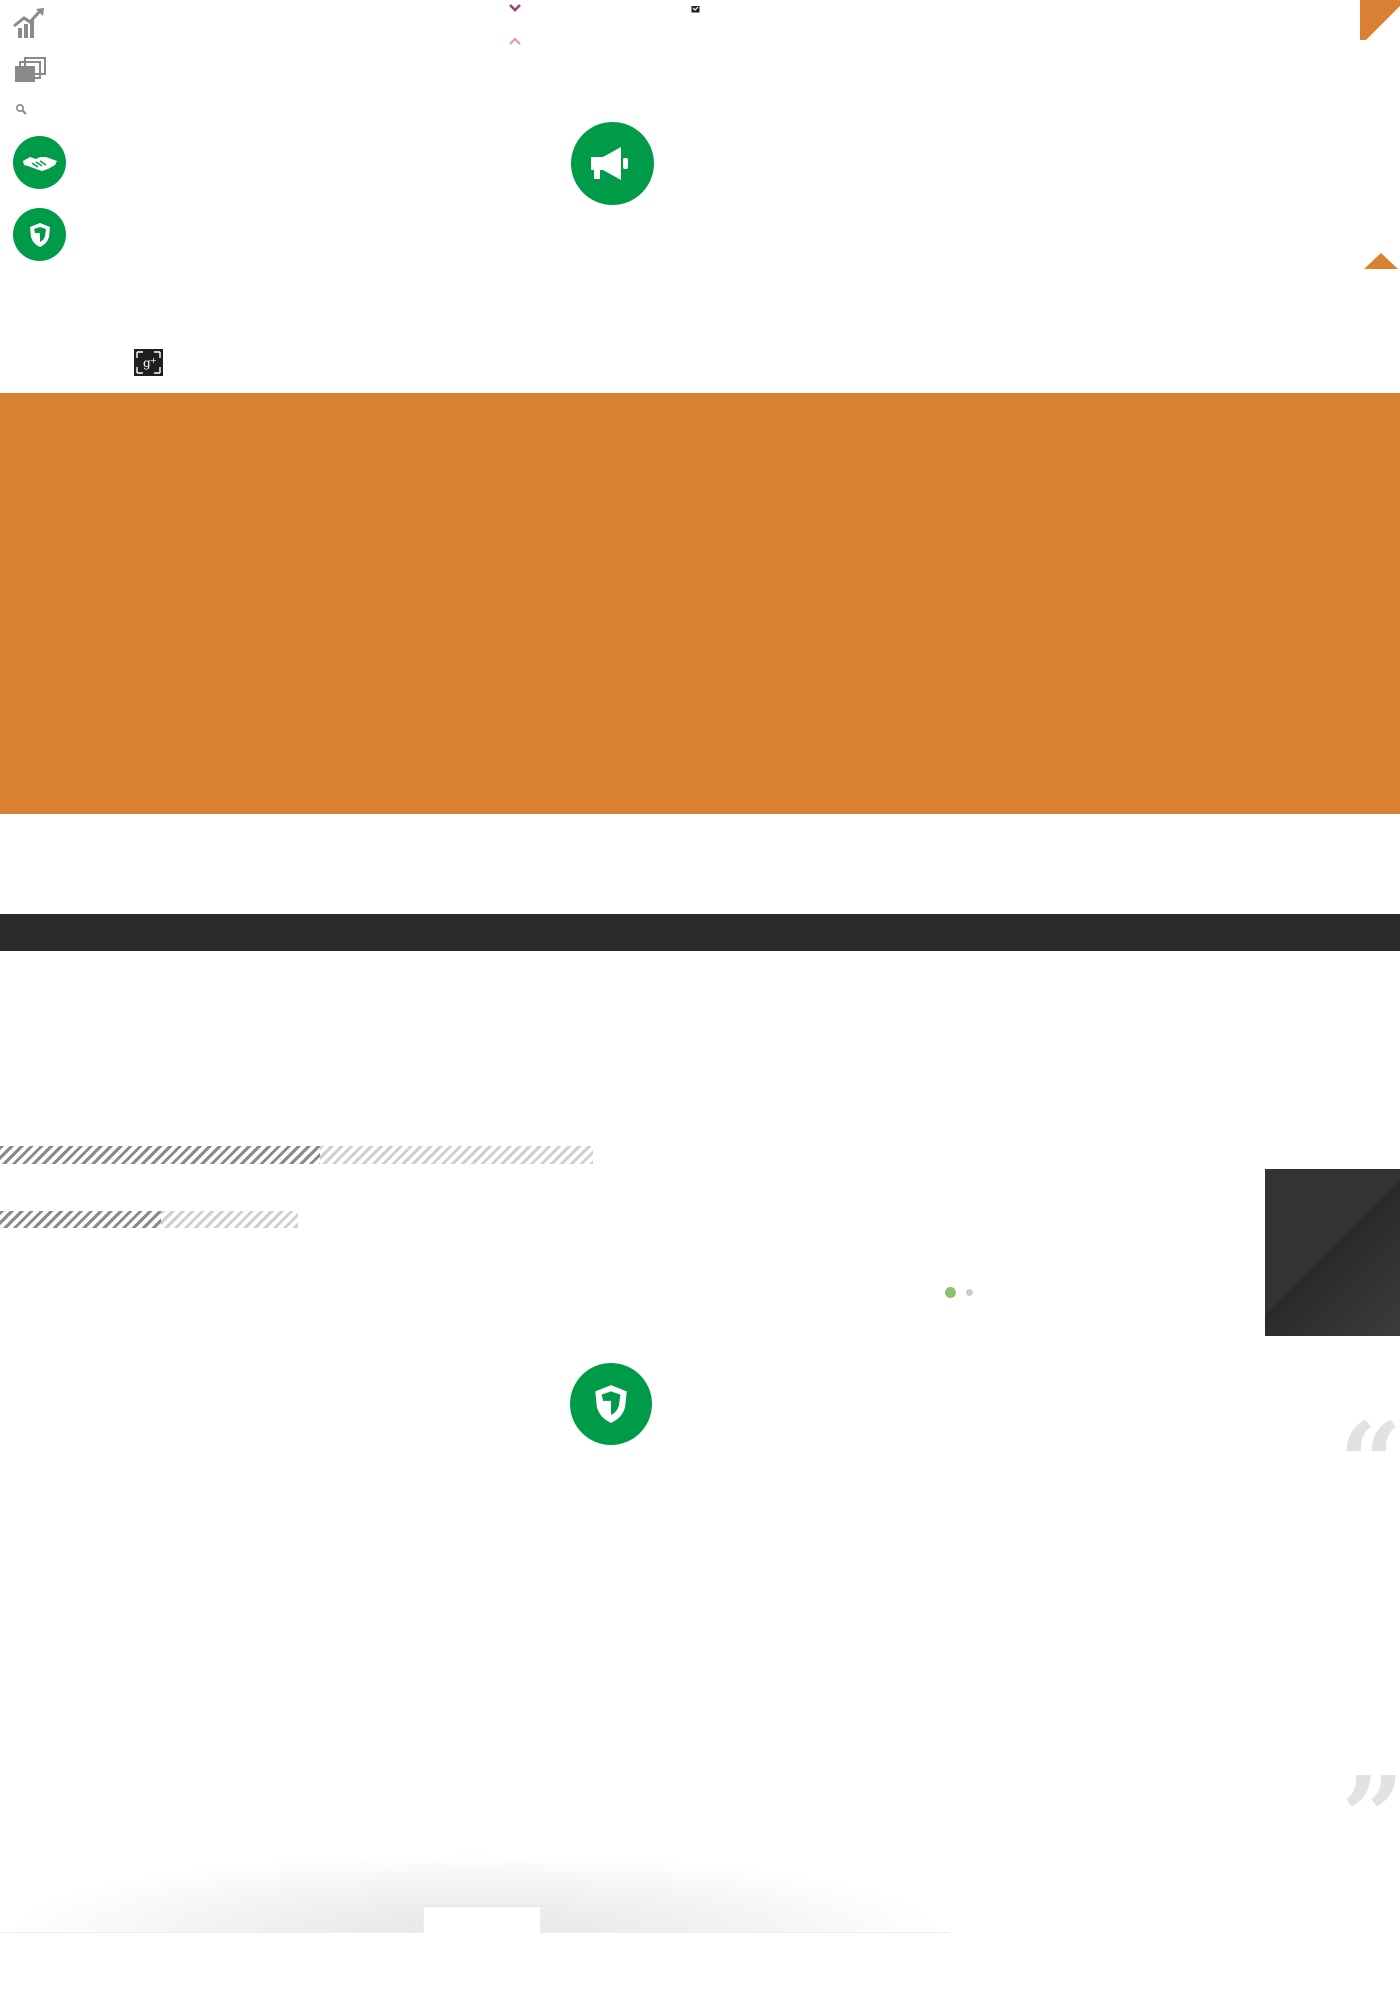  Describe the element at coordinates (1380, 20) in the screenshot. I see `corner-triangle-icon` at that location.